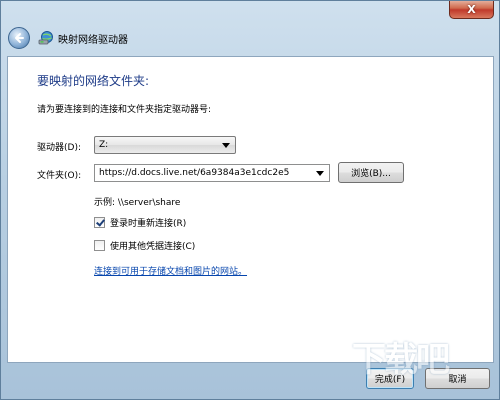 The image size is (500, 400). I want to click on folder-combobox: https://d.docs.live.net/6a9384a3e1cdc2e5, so click(212, 173).